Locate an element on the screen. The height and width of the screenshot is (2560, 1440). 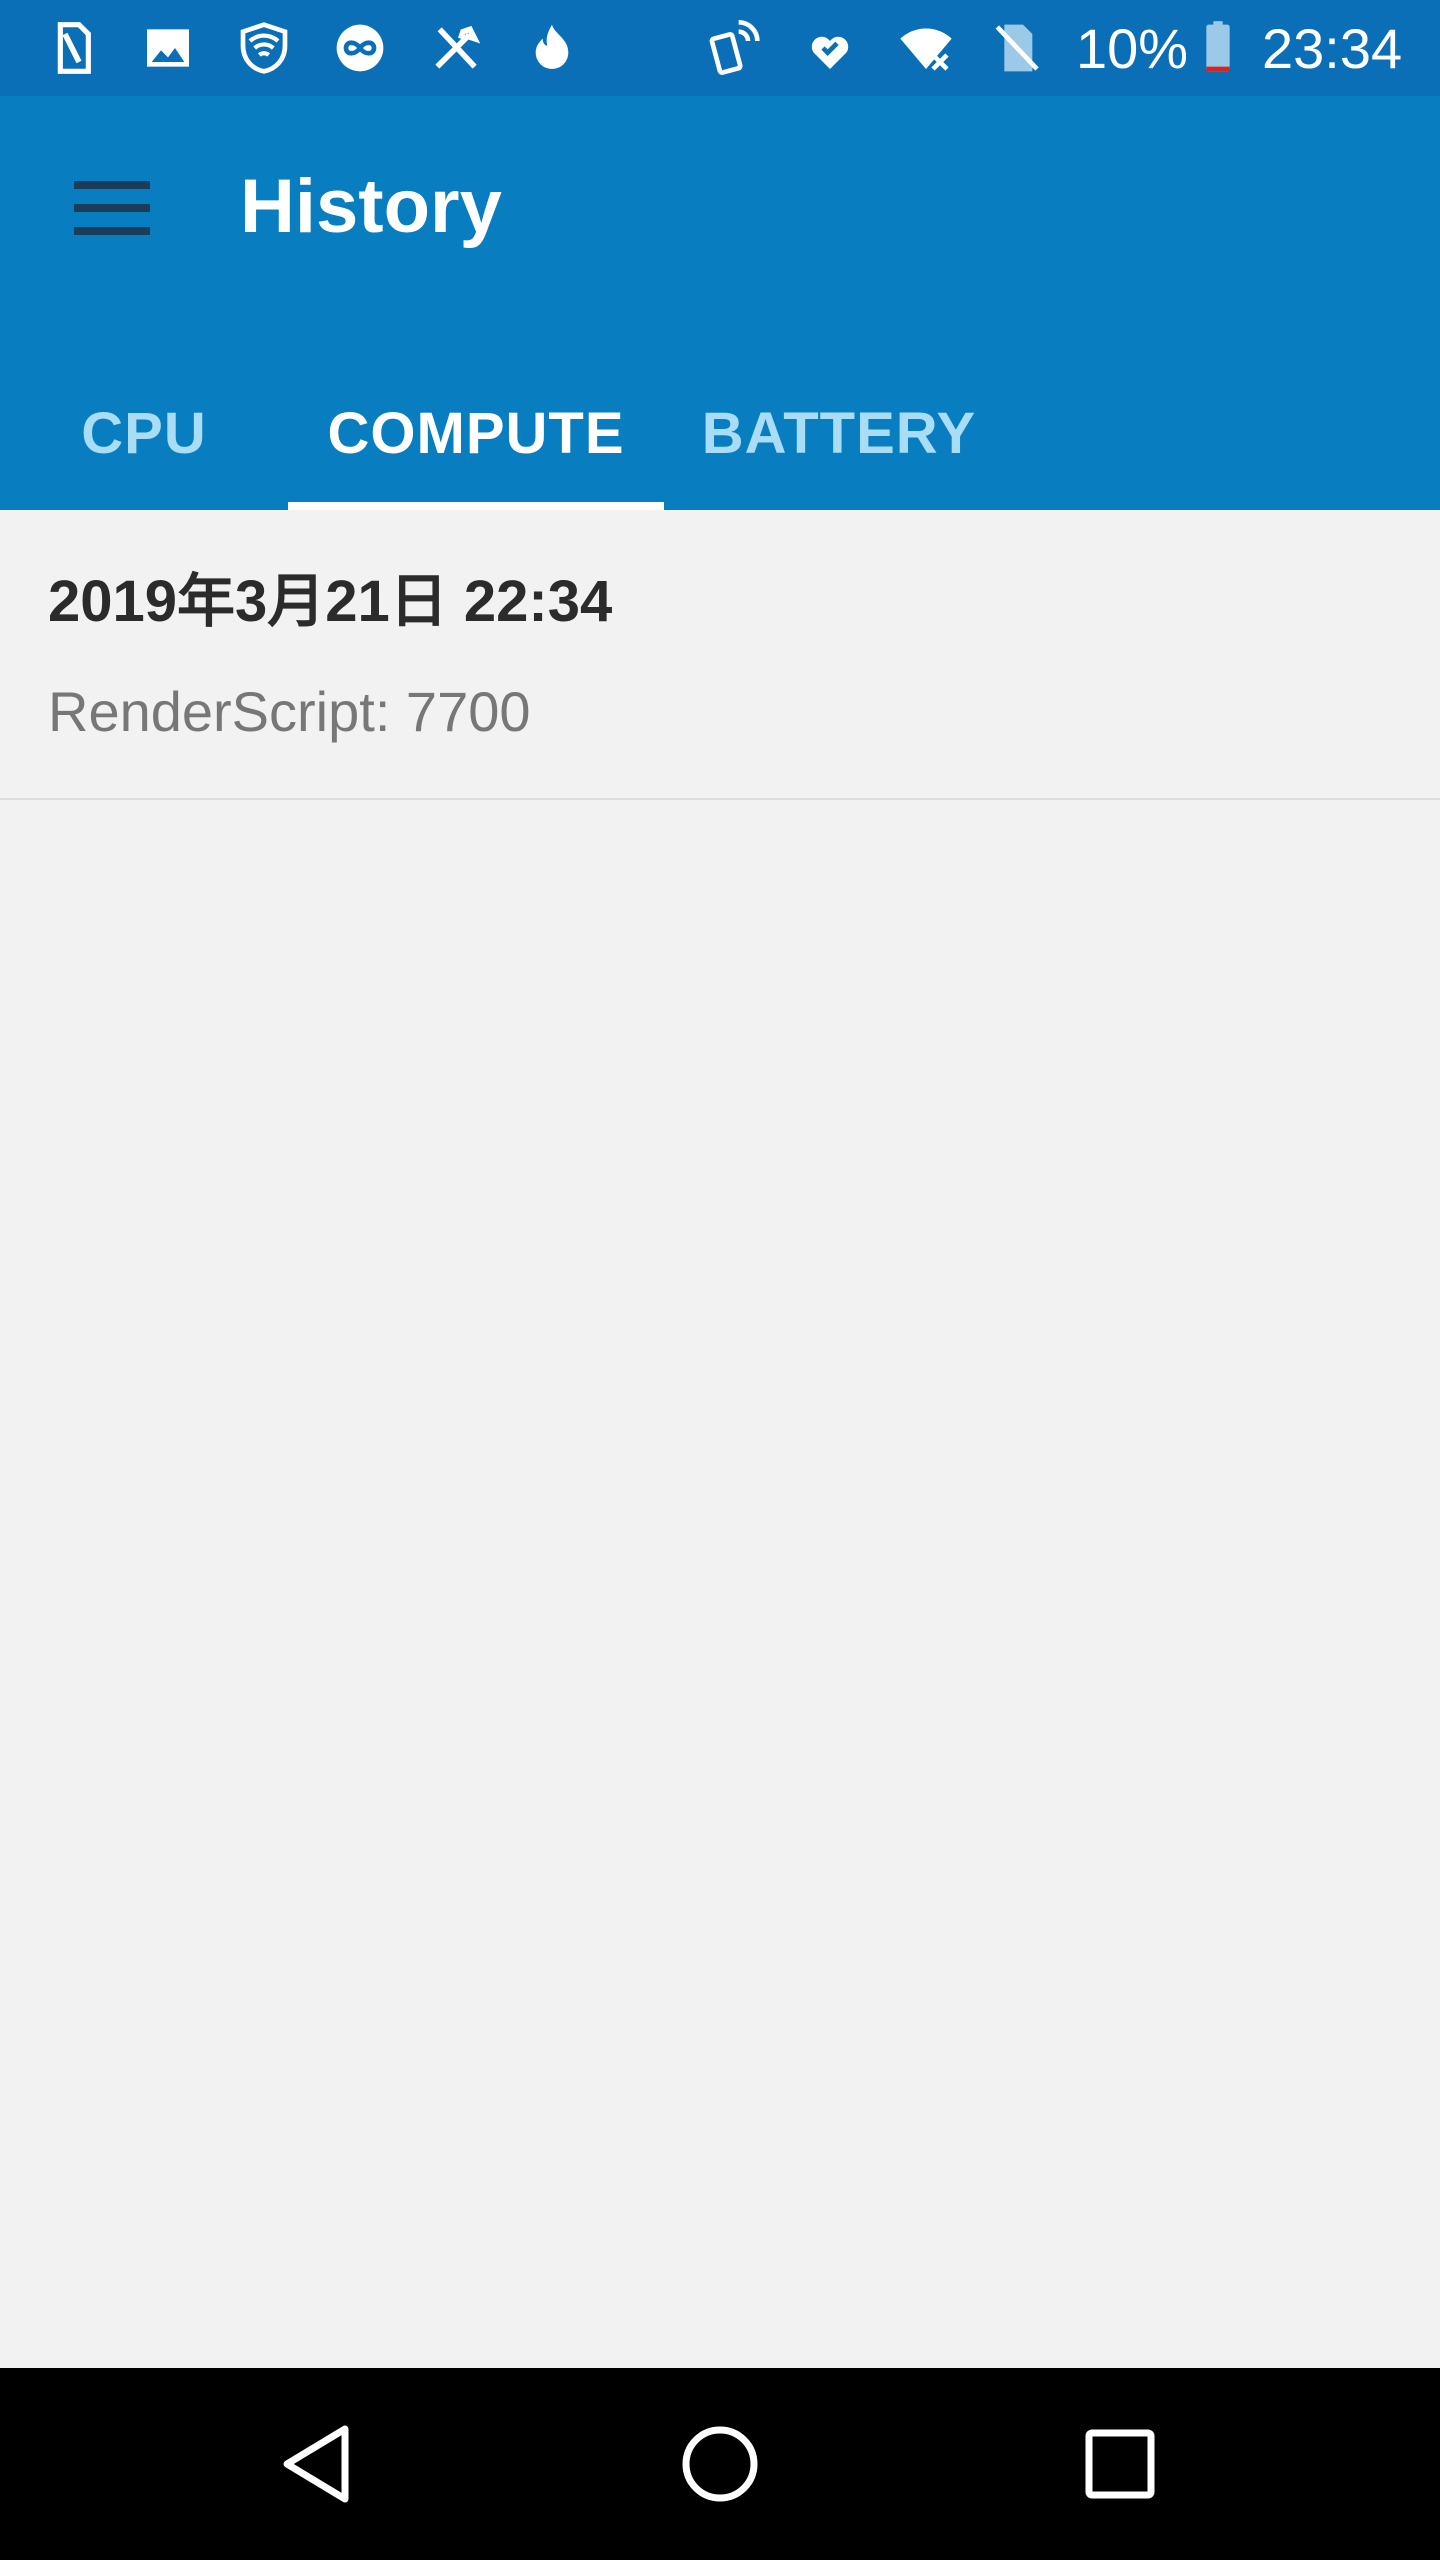
status-bar: 10% 23:34 is located at coordinates (720, 48).